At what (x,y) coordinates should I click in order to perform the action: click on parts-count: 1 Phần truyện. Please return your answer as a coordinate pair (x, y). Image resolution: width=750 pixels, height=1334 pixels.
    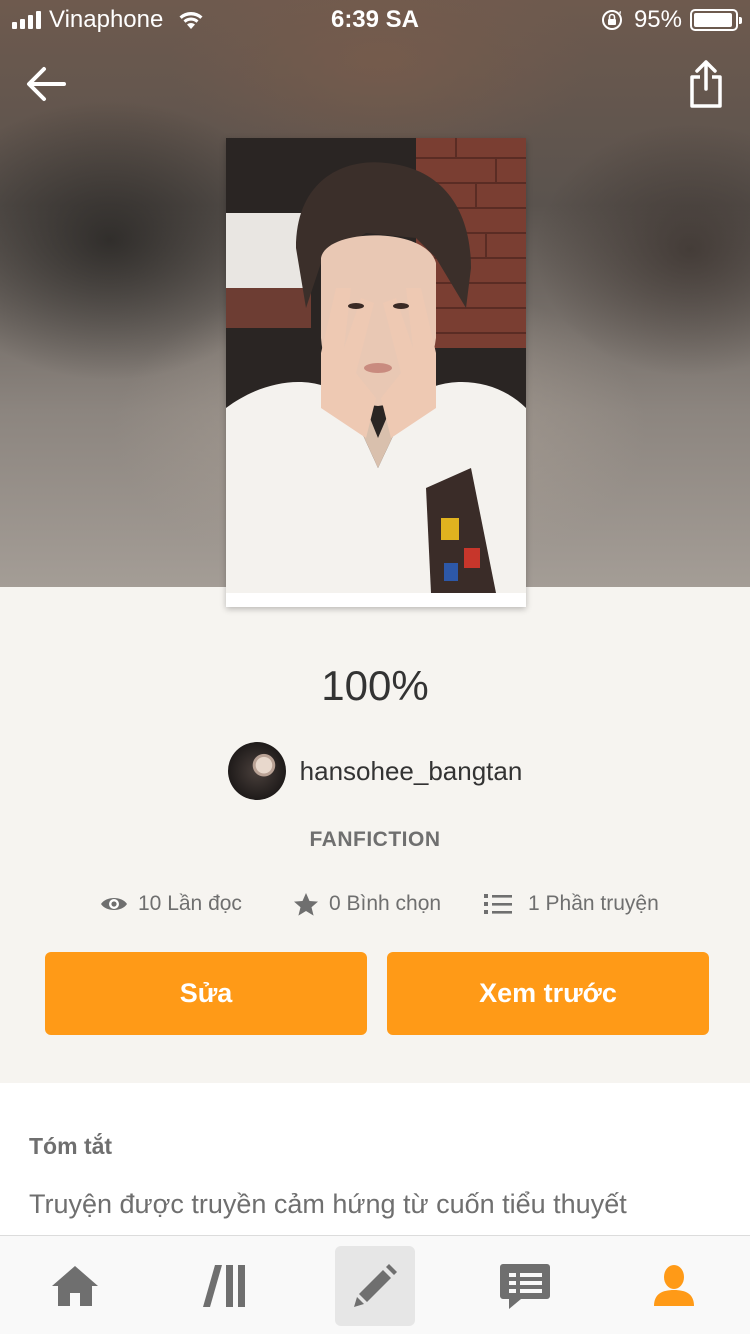
    Looking at the image, I should click on (593, 903).